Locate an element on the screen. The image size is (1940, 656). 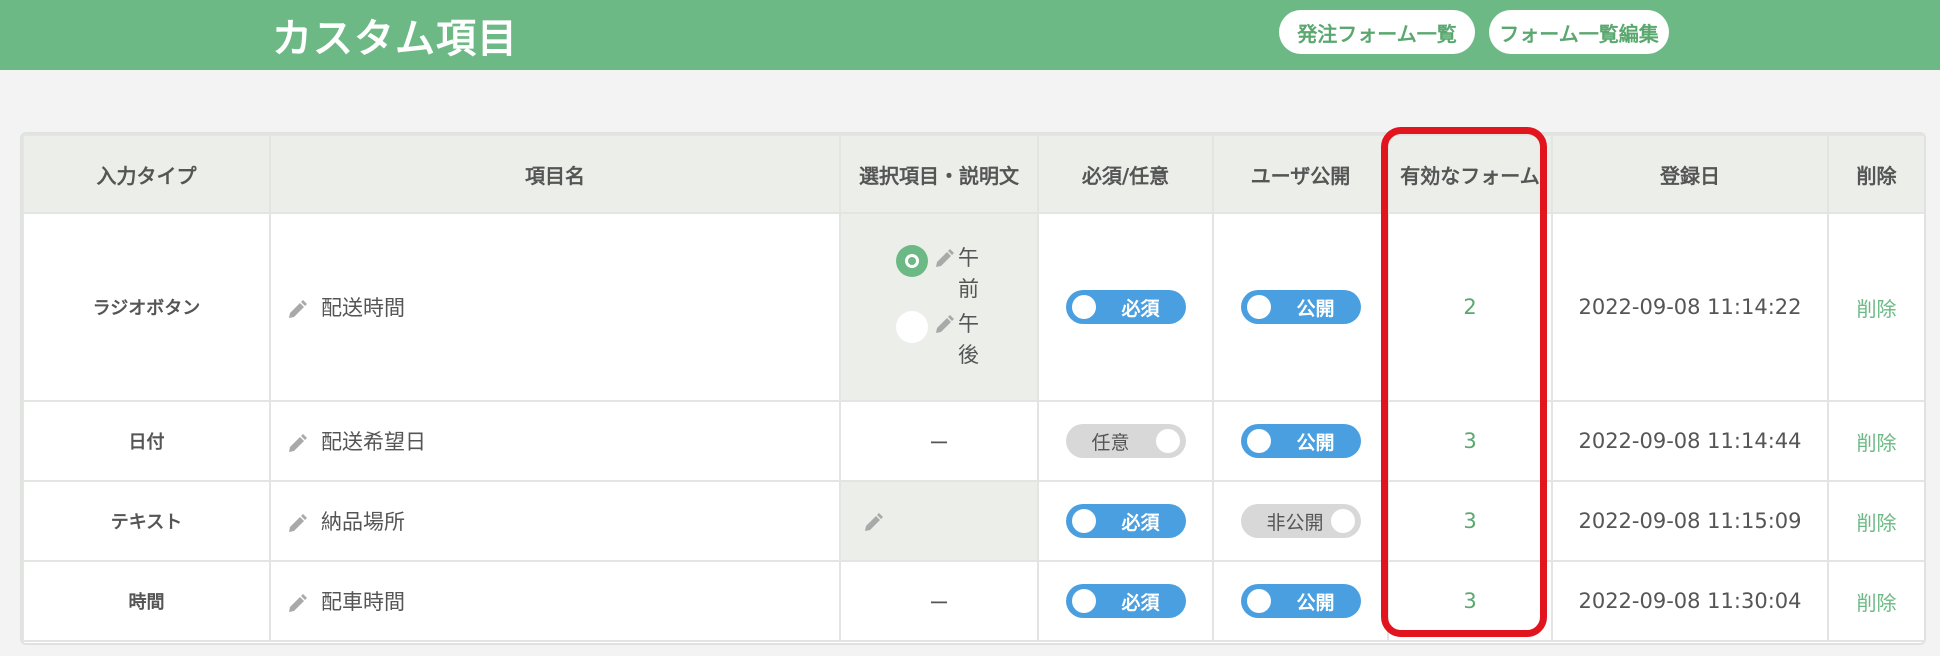
registered-date-cell: 2022-09-08 11:30:04 is located at coordinates (1690, 601).